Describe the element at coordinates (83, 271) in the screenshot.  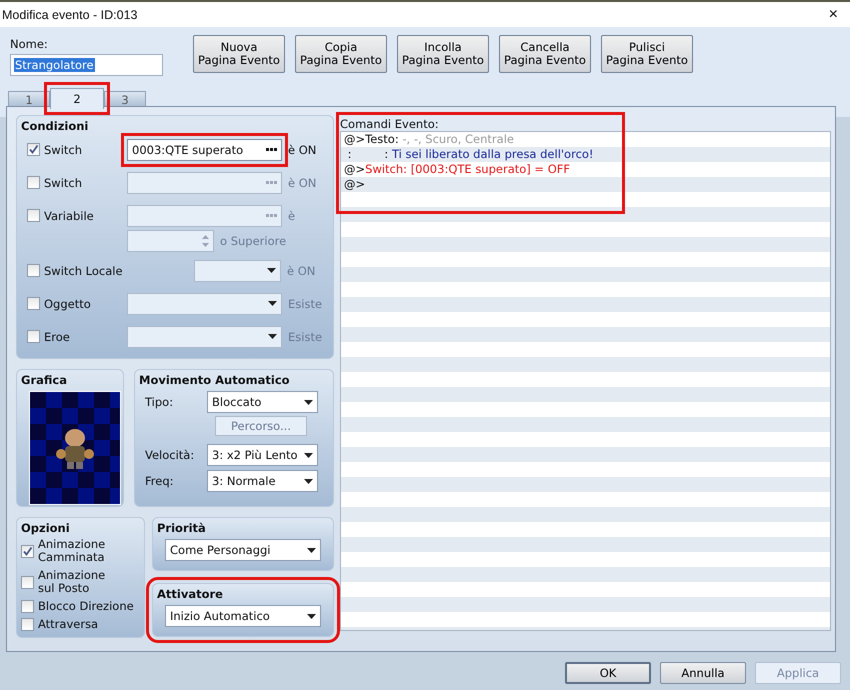
I see `condition-label: Switch Locale` at that location.